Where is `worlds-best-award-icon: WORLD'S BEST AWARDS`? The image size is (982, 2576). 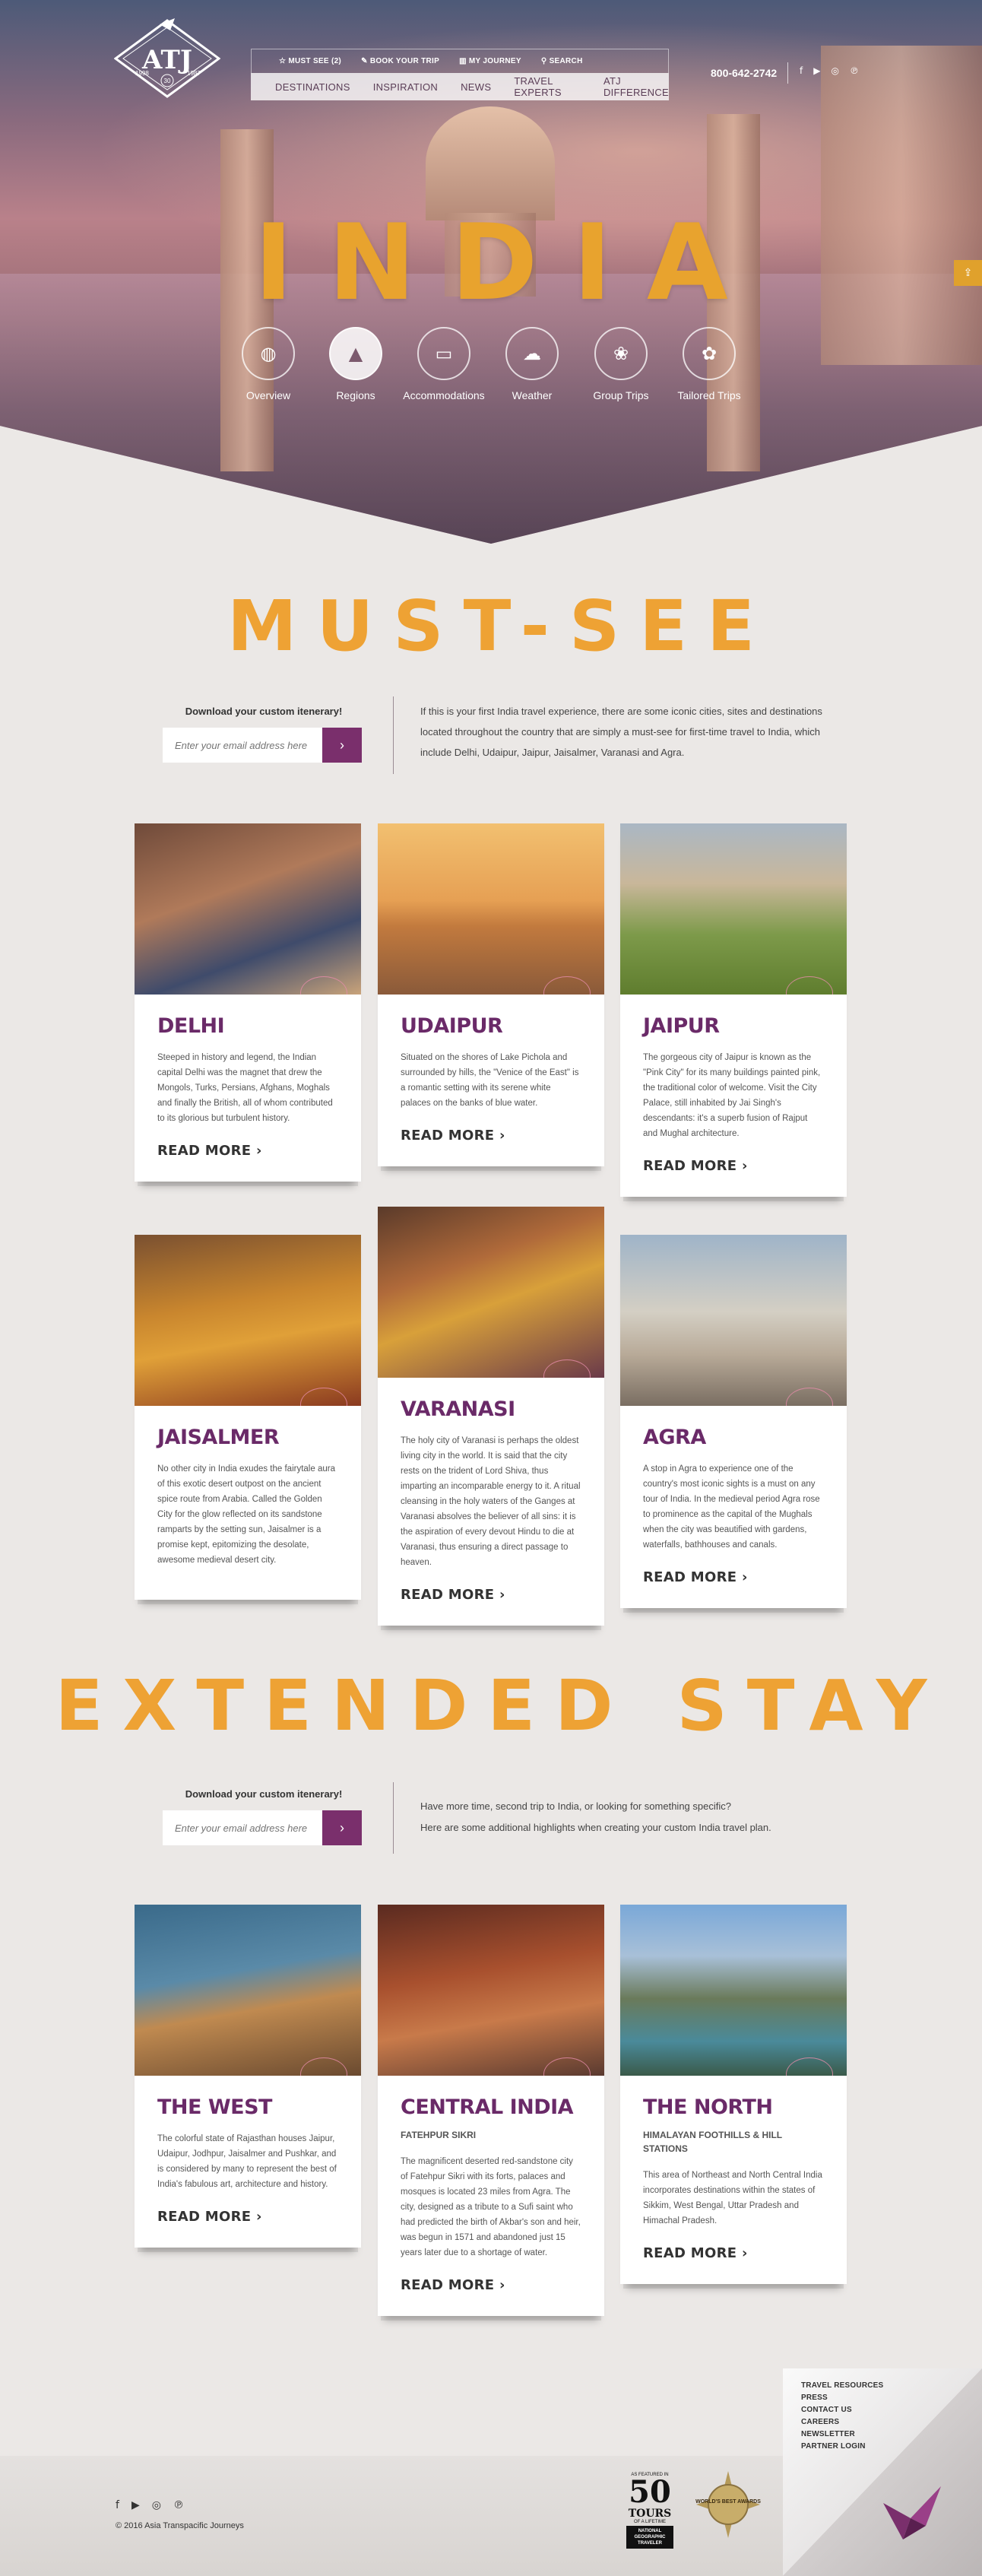 worlds-best-award-icon: WORLD'S BEST AWARDS is located at coordinates (728, 2505).